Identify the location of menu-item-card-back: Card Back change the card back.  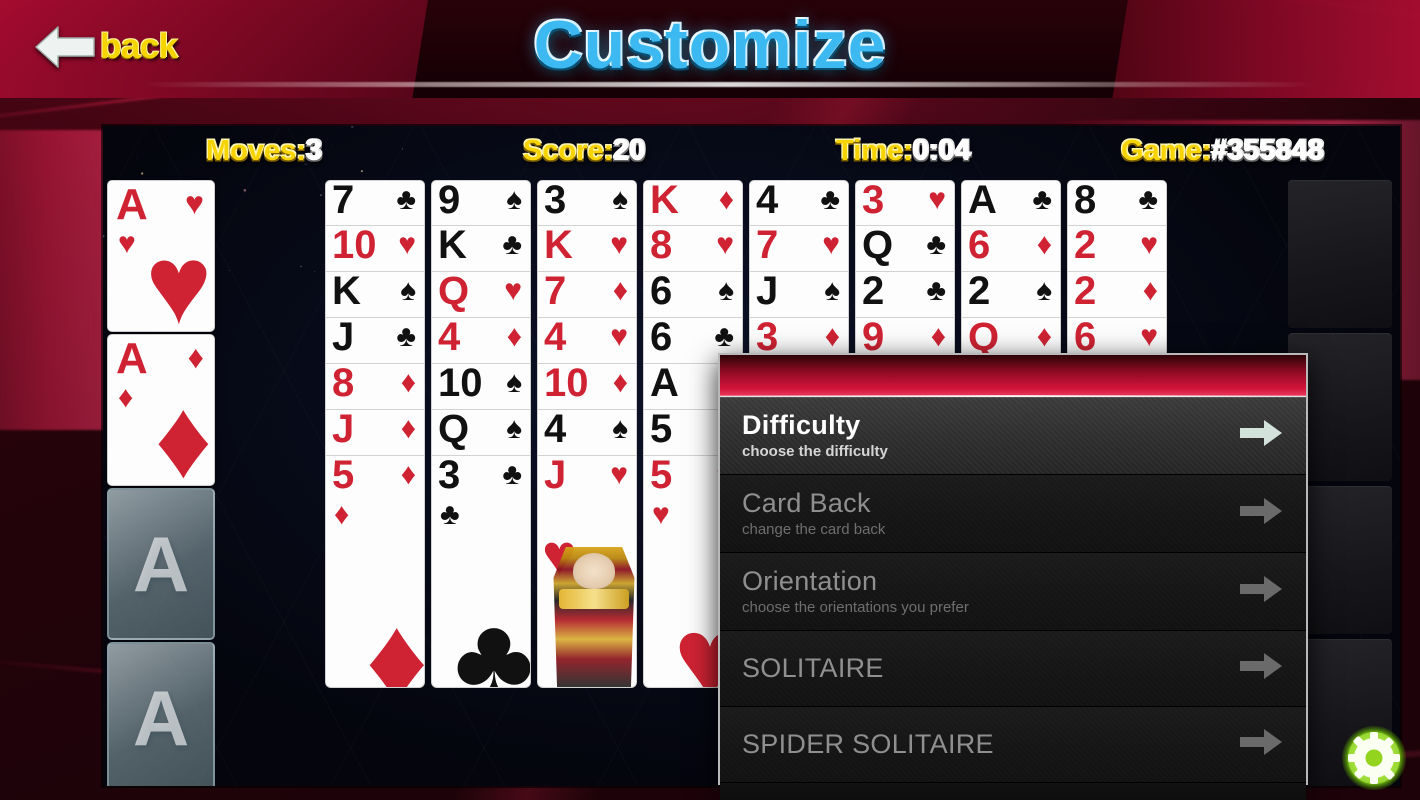
(1013, 514).